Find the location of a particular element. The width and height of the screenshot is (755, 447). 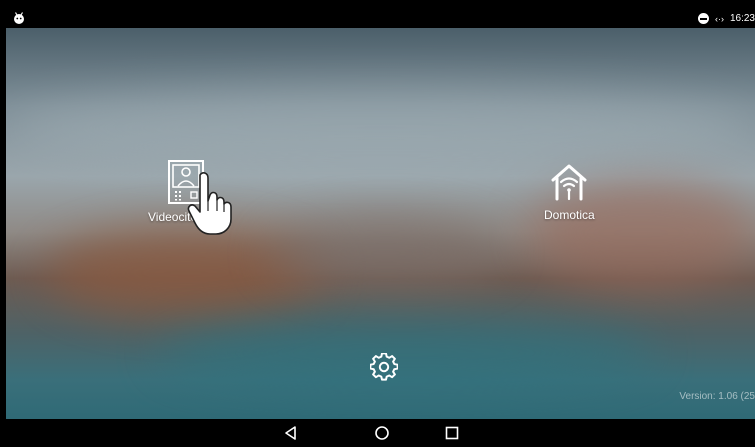

hand-pointer-icon is located at coordinates (209, 203).